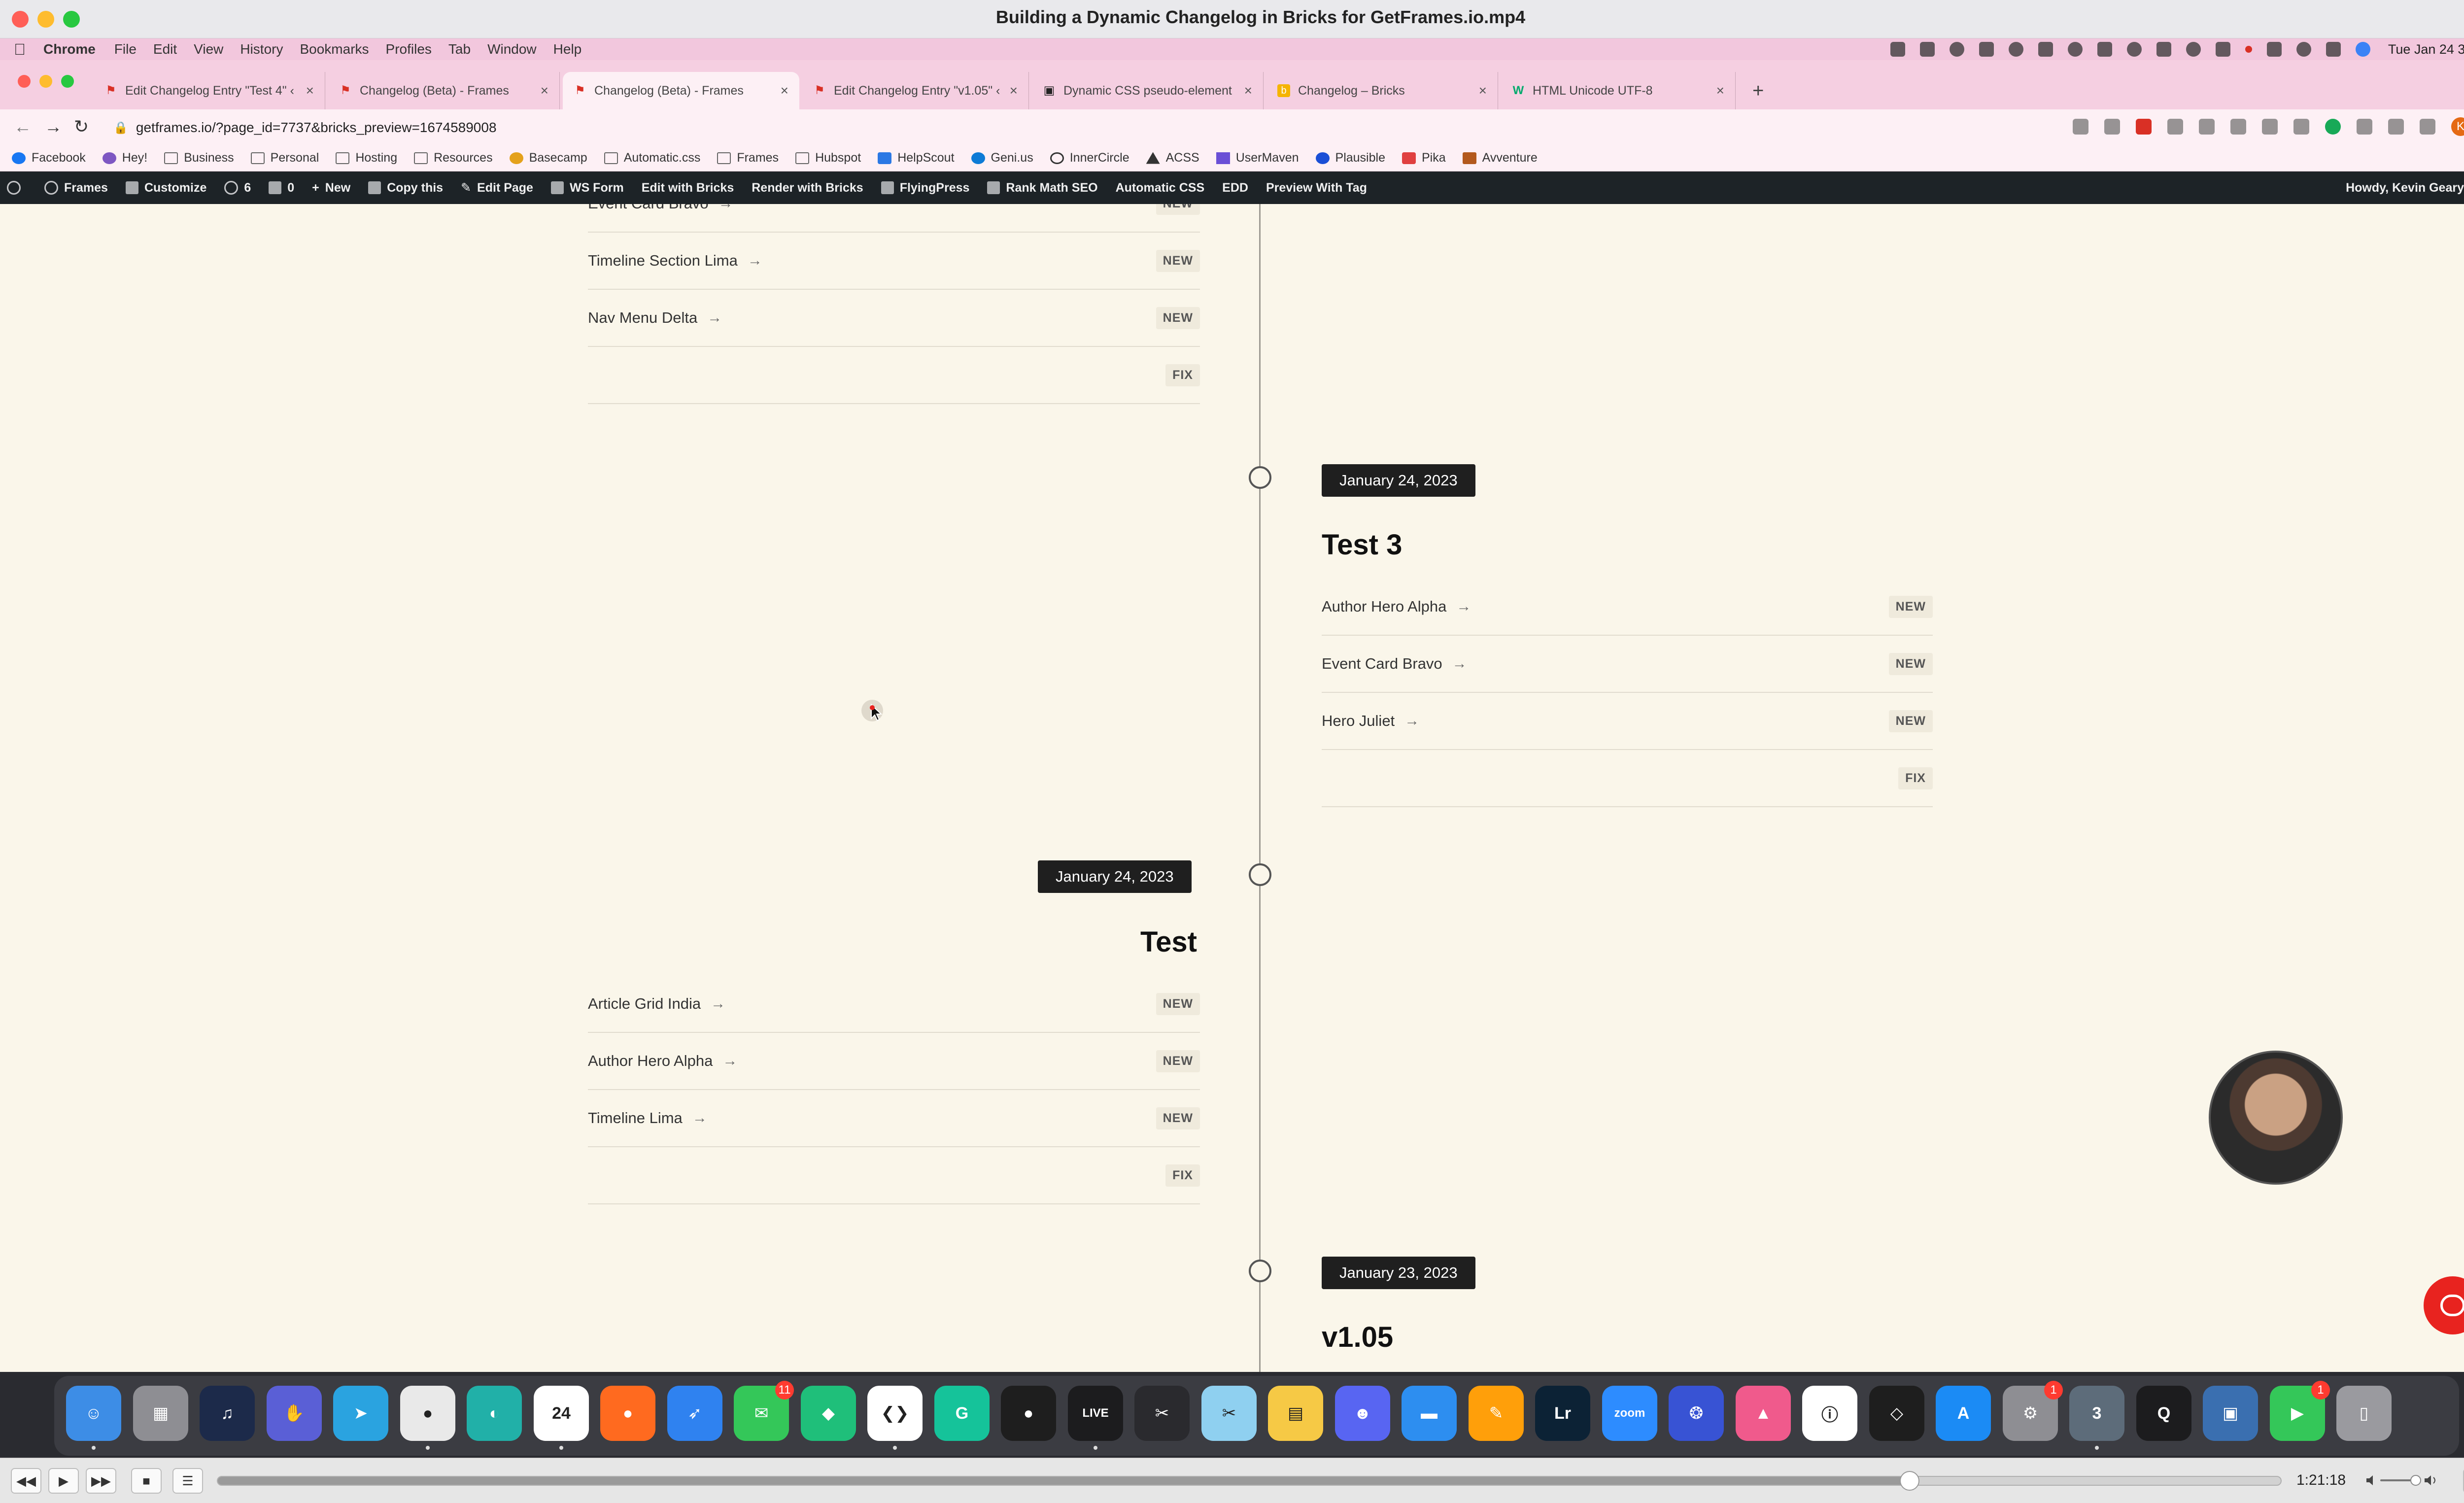 The width and height of the screenshot is (2464, 1503). What do you see at coordinates (2364, 1413) in the screenshot?
I see `trash-icon: ▯` at bounding box center [2364, 1413].